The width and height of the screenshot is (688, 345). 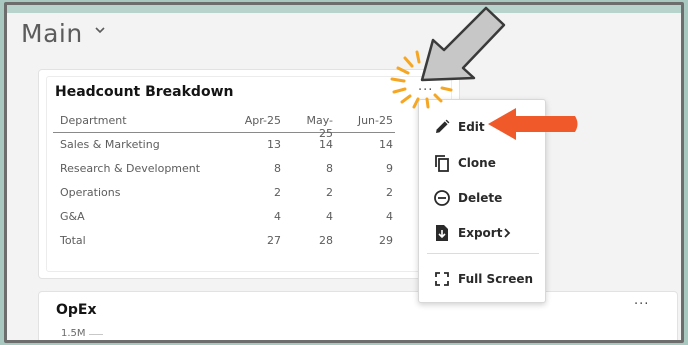 I want to click on table-row-total: Total 27 28 29, so click(x=224, y=243).